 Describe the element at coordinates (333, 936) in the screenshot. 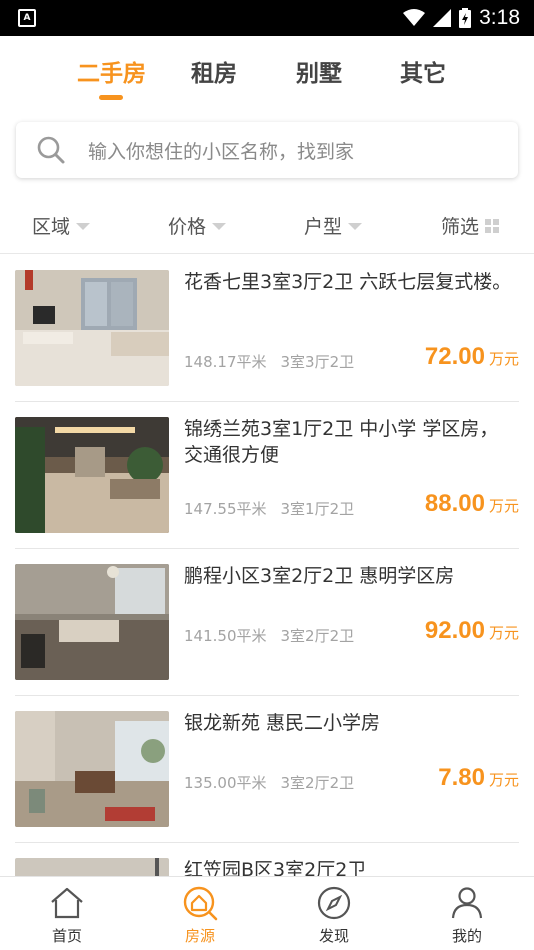

I see `nav-discover-label: 发现` at that location.